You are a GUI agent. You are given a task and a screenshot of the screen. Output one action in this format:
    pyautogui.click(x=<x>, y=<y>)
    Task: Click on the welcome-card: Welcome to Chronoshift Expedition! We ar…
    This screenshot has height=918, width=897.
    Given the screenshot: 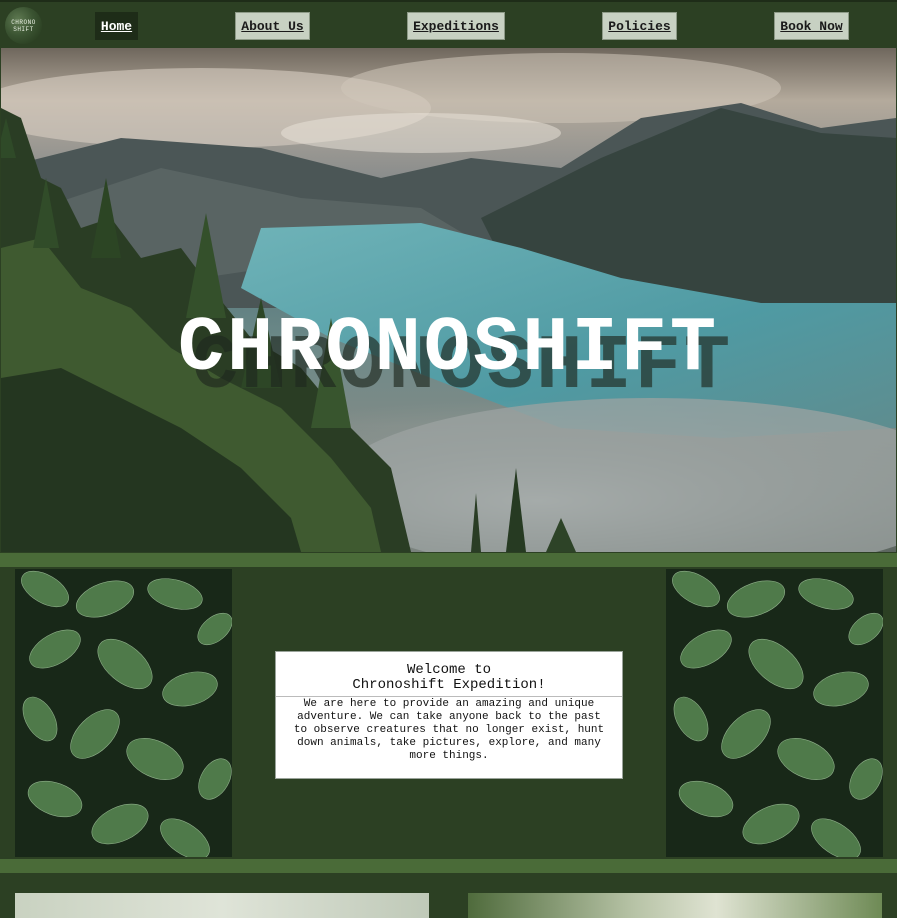 What is the action you would take?
    pyautogui.click(x=449, y=715)
    